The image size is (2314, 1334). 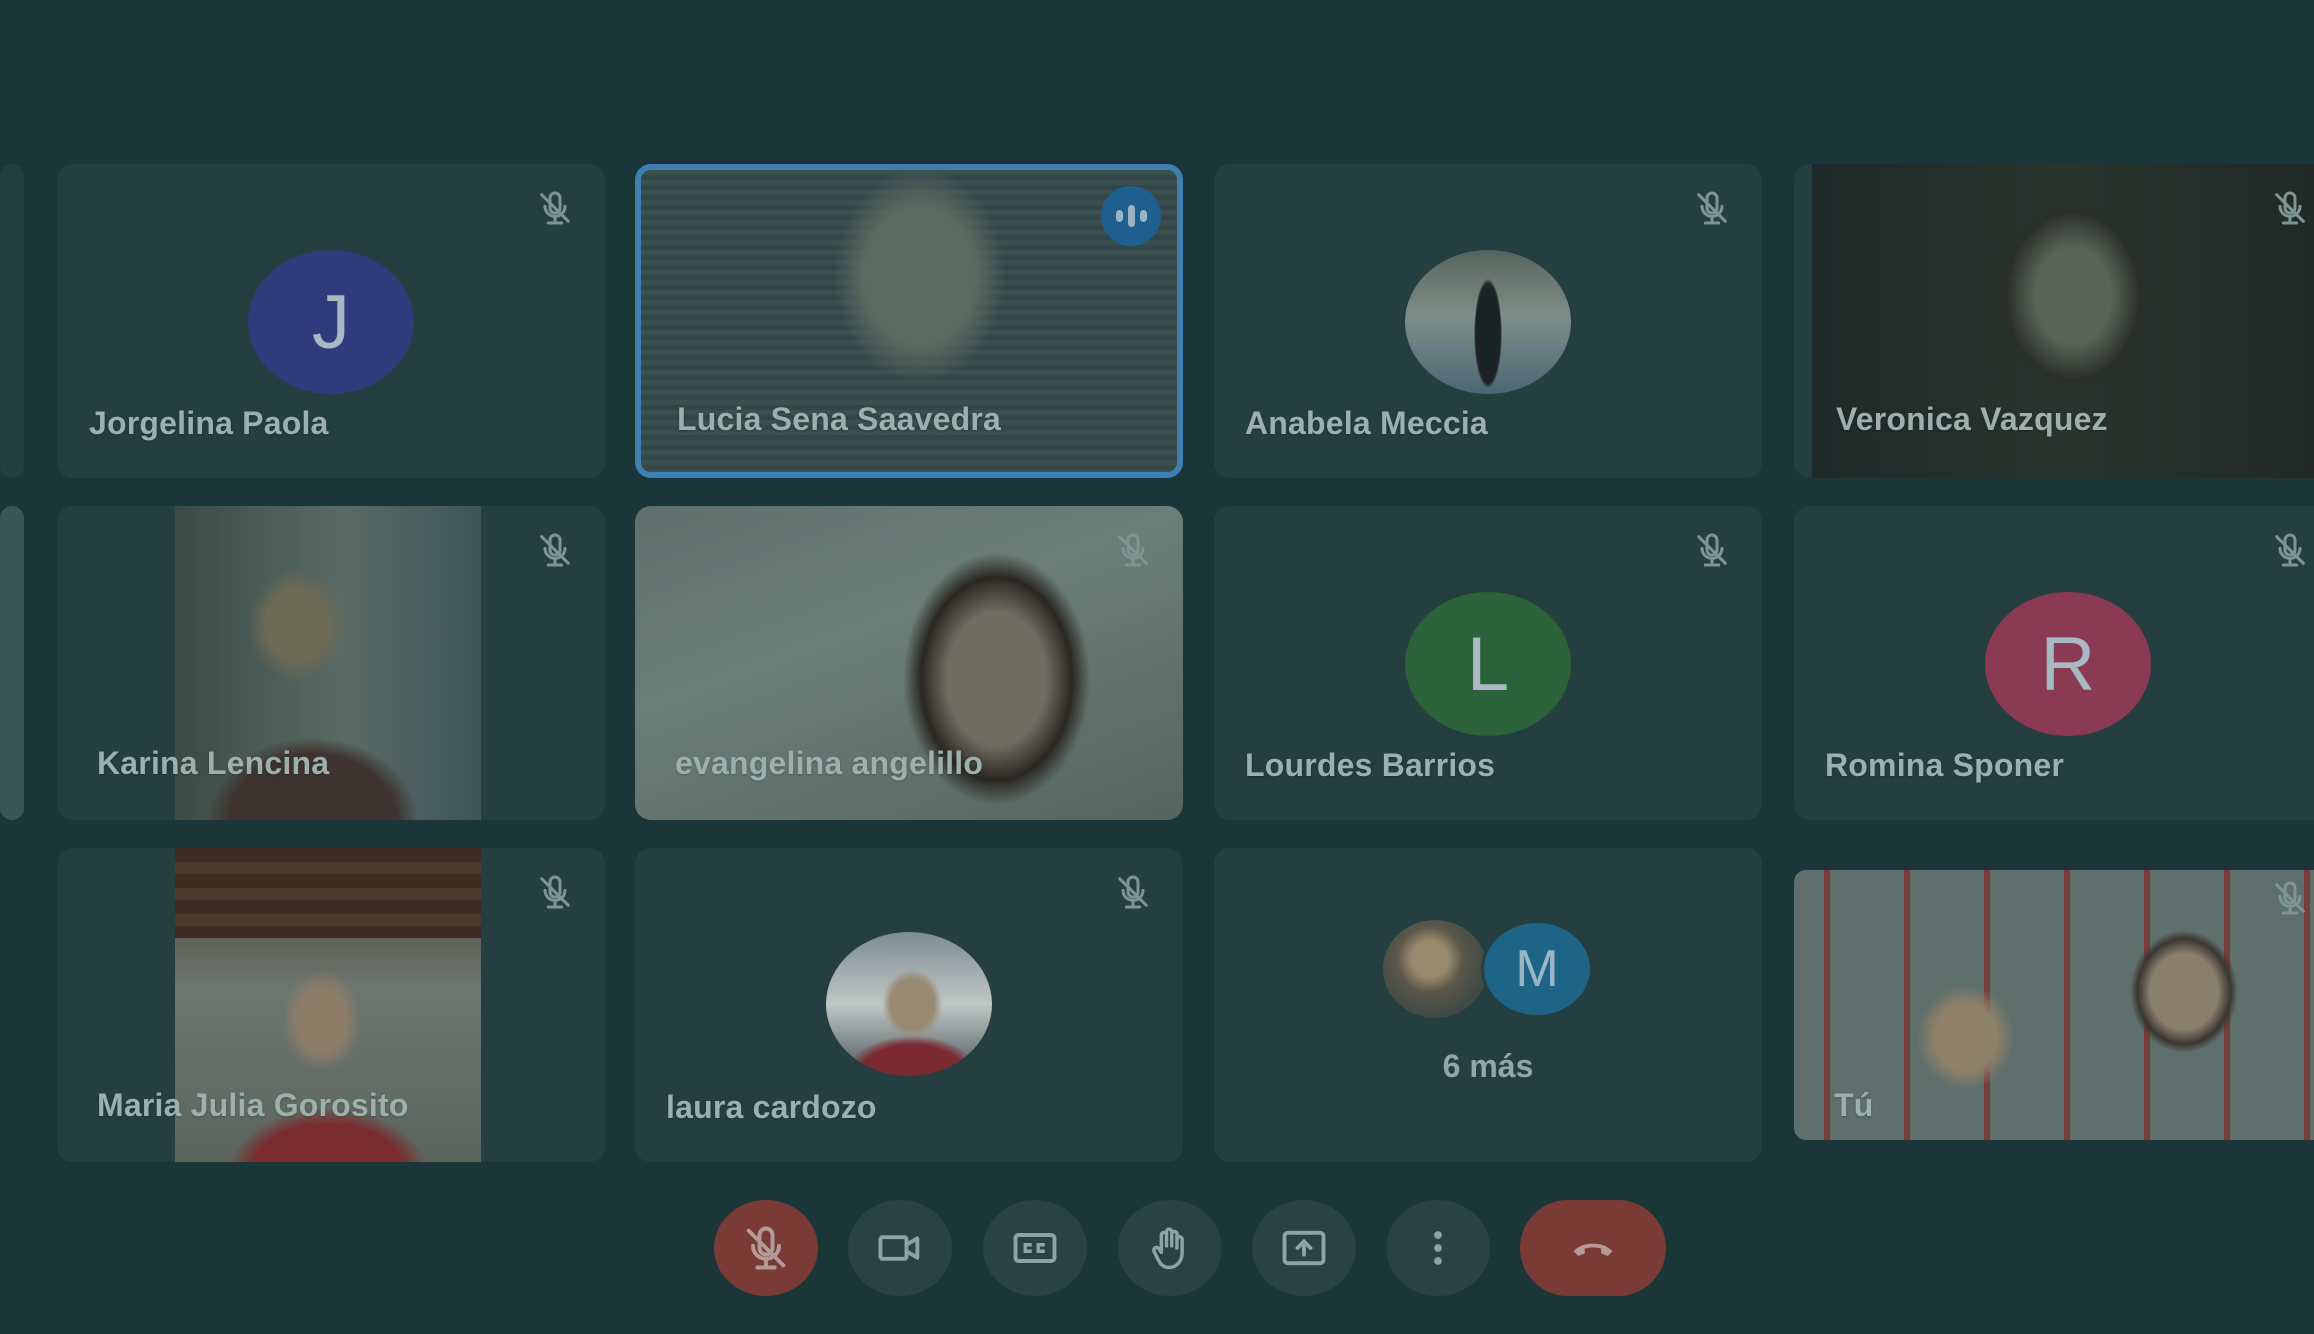 I want to click on participant-tile-maria-julia: Maria Julia Gorosito, so click(x=331, y=1005).